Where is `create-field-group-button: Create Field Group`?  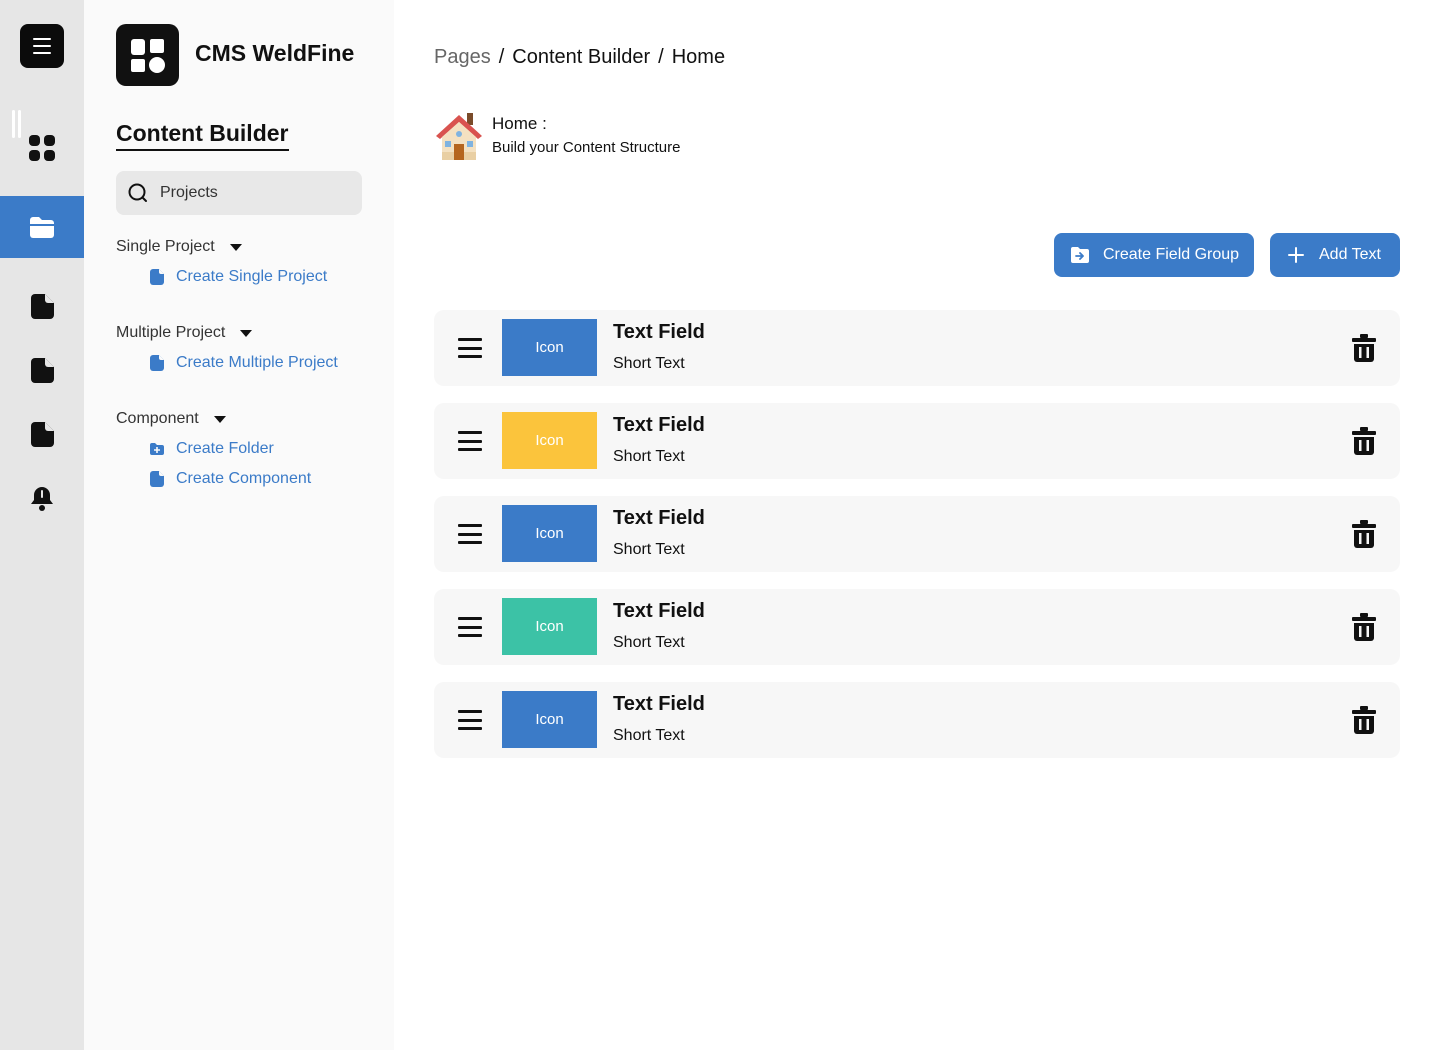
create-field-group-button: Create Field Group is located at coordinates (1154, 255).